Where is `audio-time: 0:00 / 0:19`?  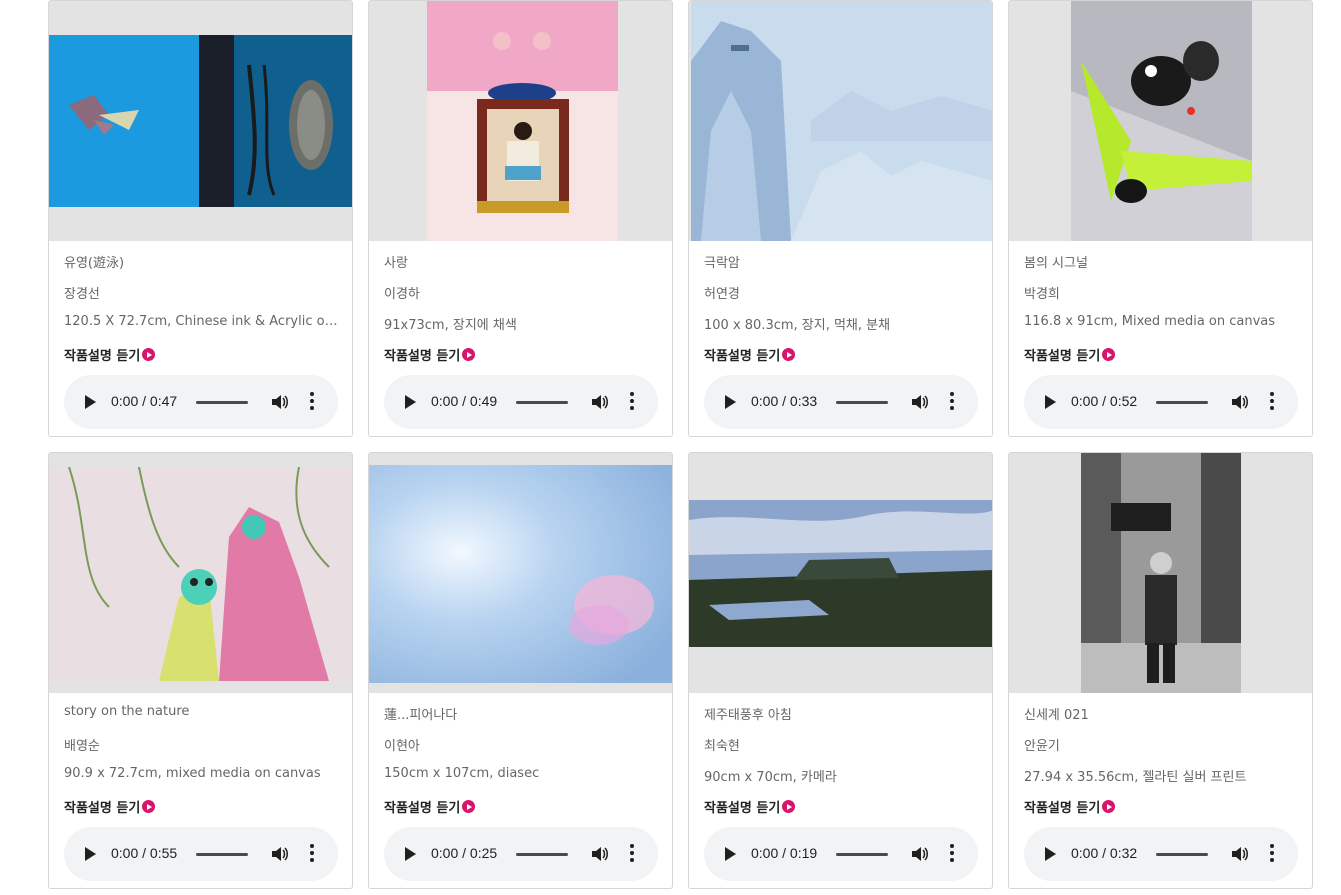 audio-time: 0:00 / 0:19 is located at coordinates (784, 853).